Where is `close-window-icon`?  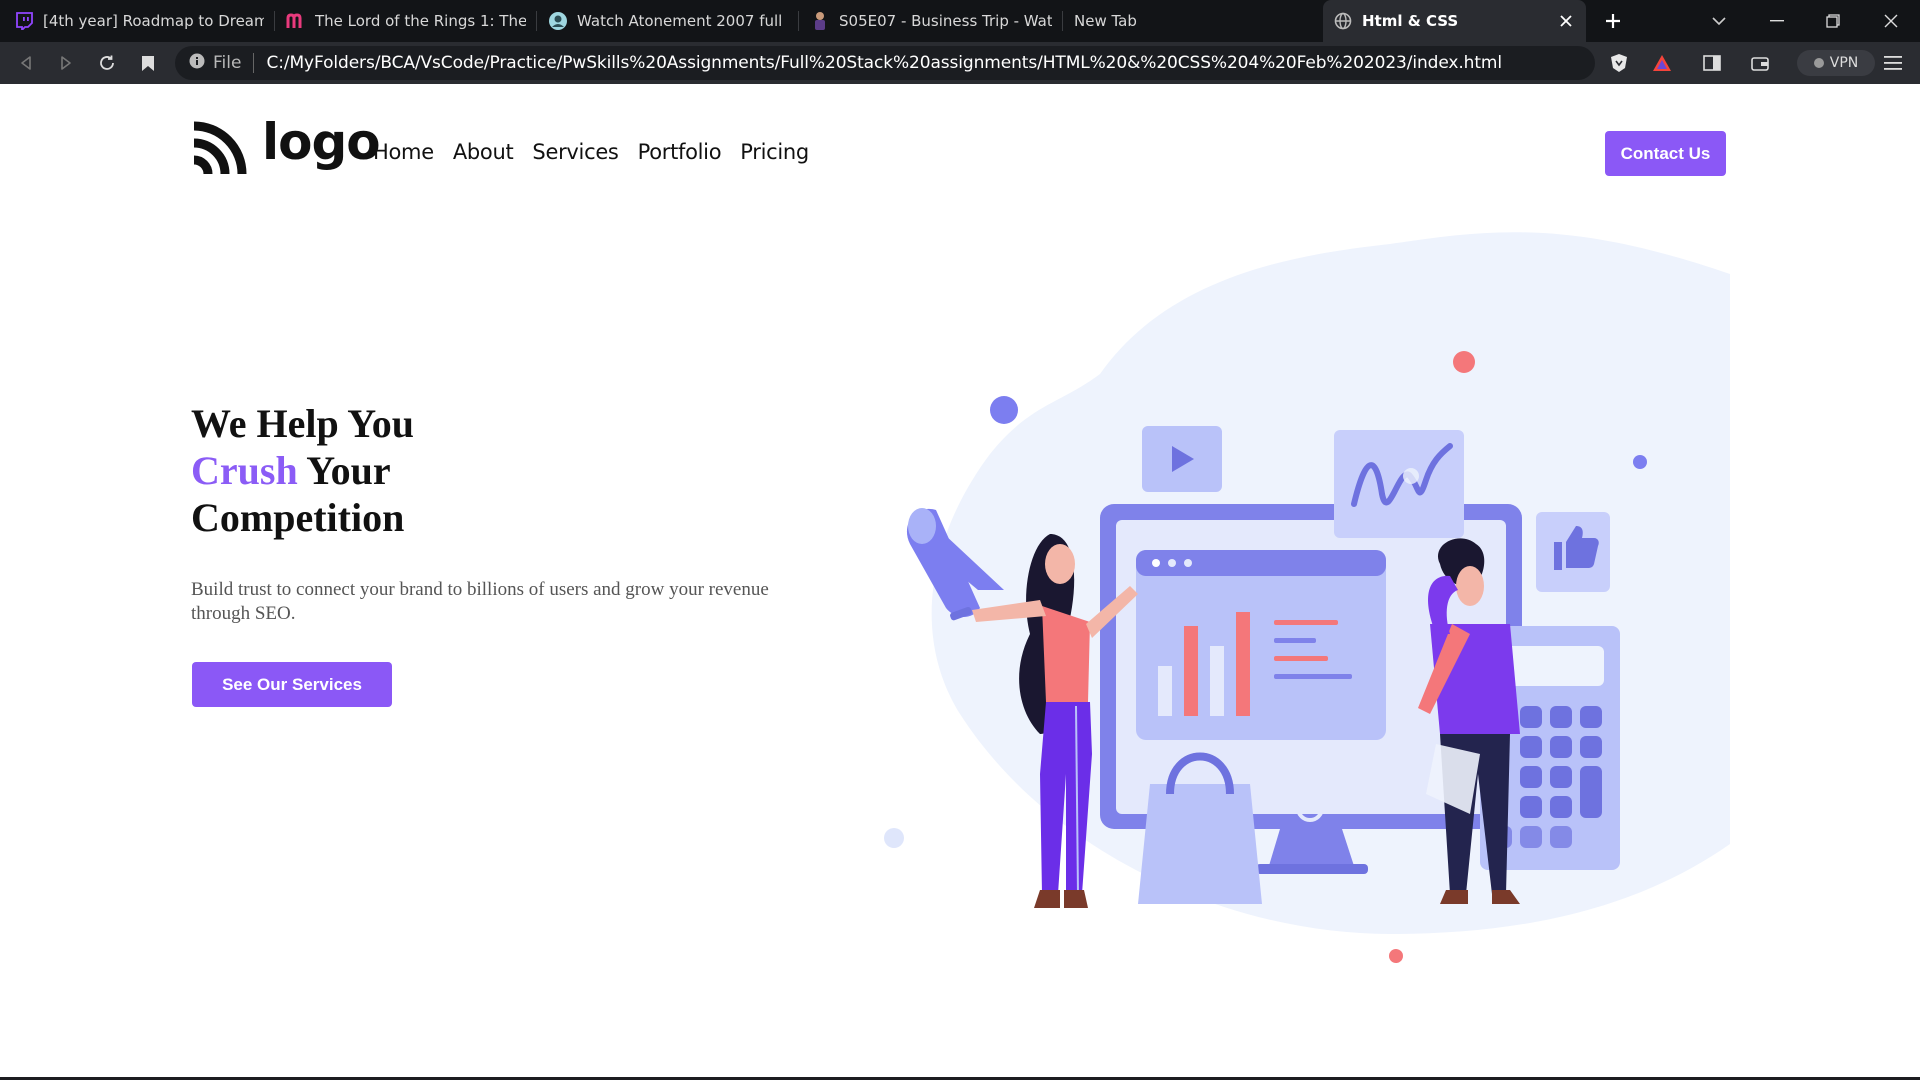 close-window-icon is located at coordinates (1891, 21).